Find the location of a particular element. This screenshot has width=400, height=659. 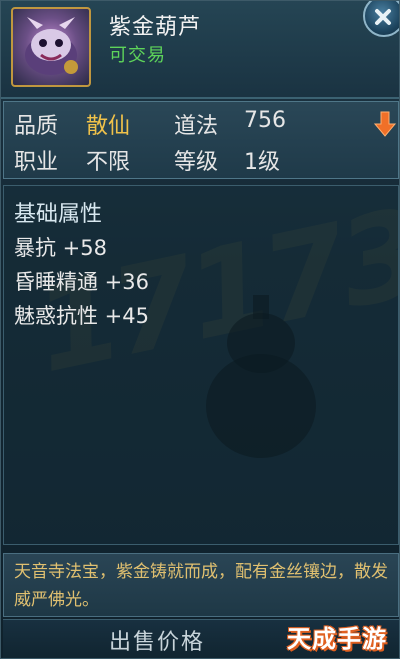

job-value: 不限 is located at coordinates (108, 162).